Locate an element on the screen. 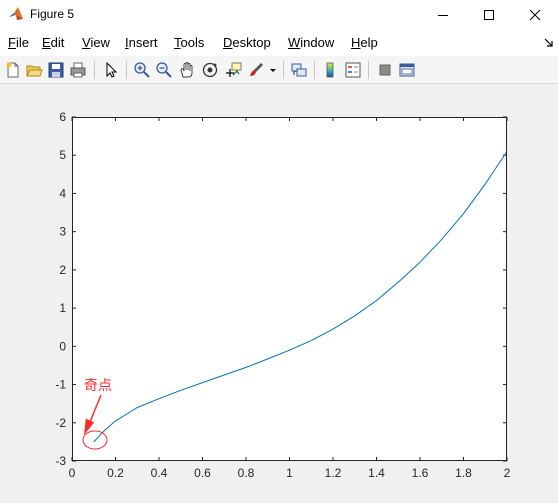 This screenshot has width=558, height=503. x-tick-label: 2 is located at coordinates (507, 473).